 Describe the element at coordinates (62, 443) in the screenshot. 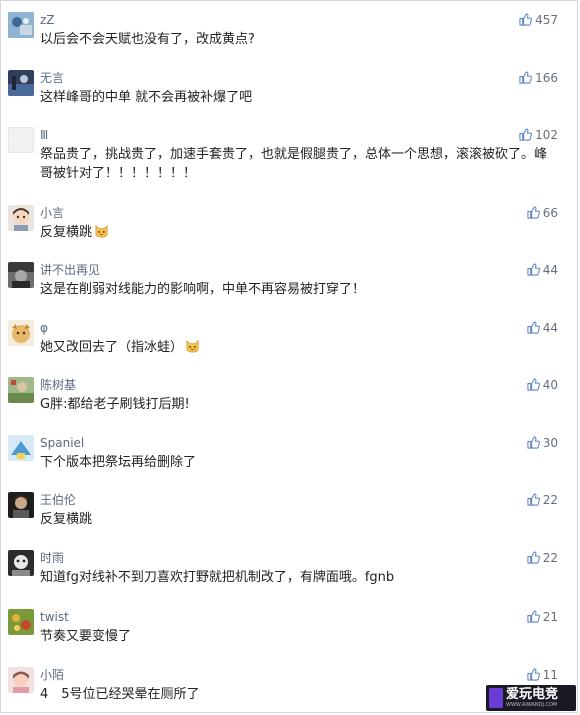

I see `username: Spaniel` at that location.